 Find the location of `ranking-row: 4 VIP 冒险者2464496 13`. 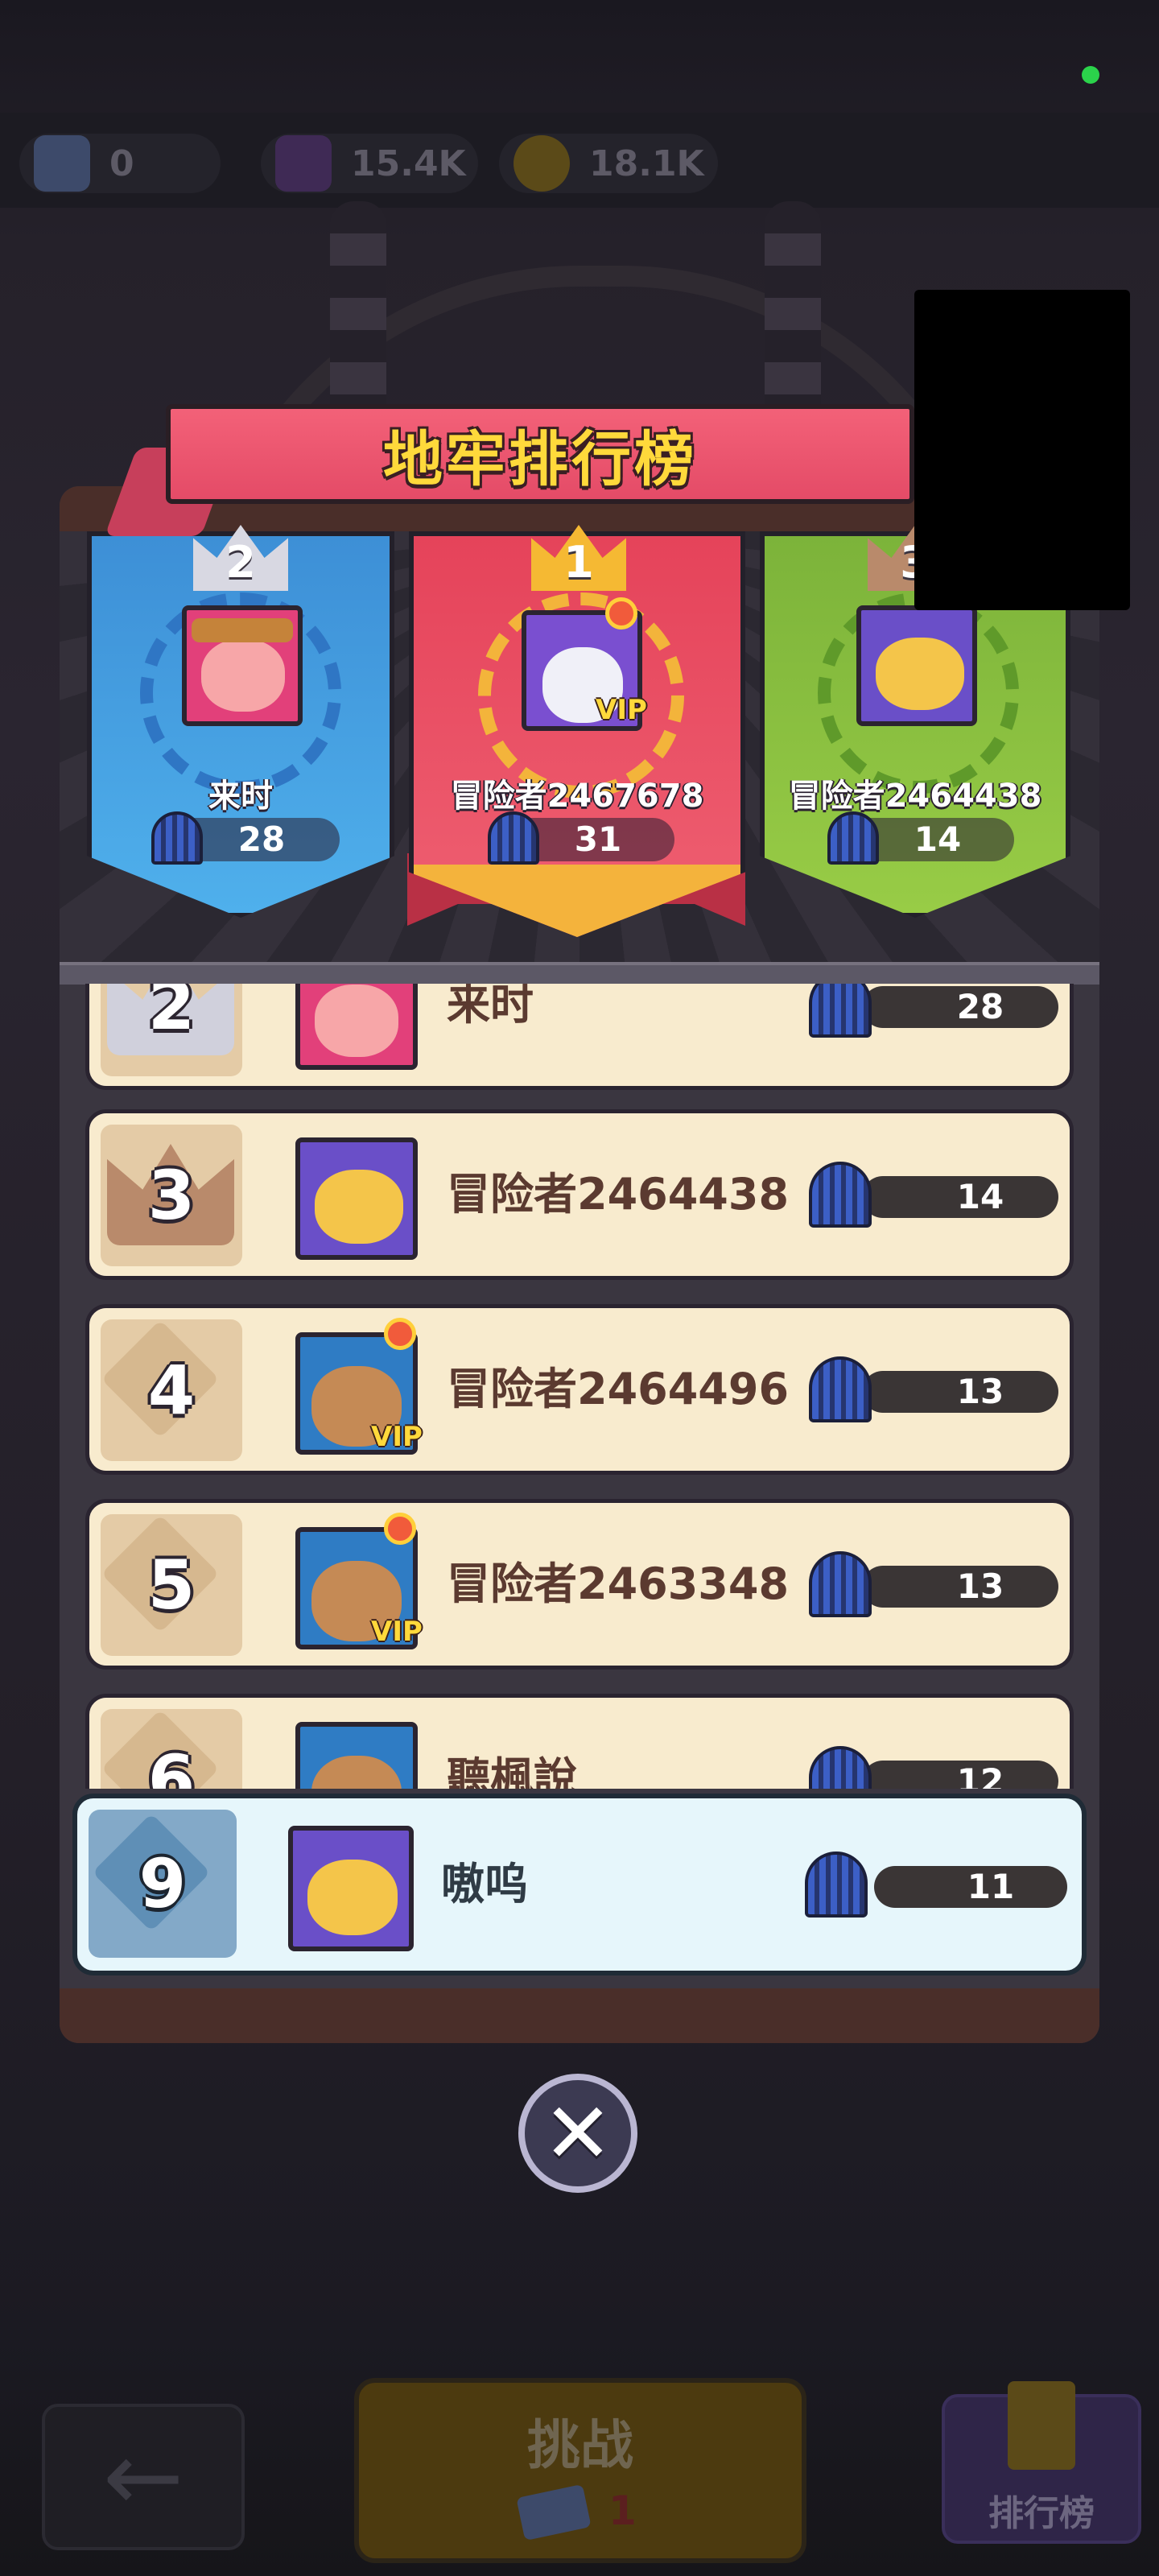

ranking-row: 4 VIP 冒险者2464496 13 is located at coordinates (579, 1389).